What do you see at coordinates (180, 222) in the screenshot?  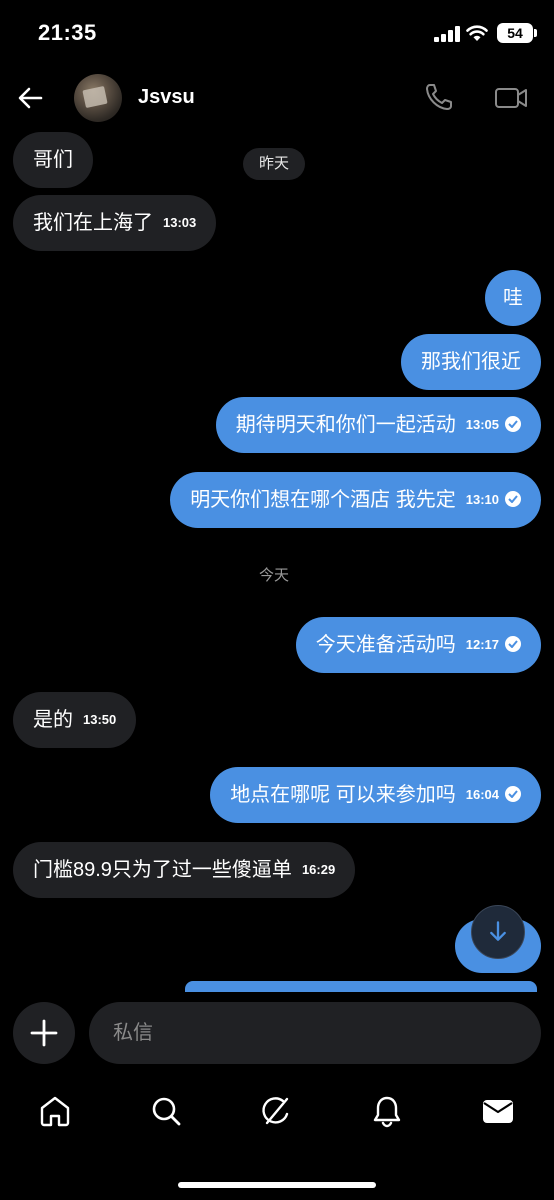 I see `message-time: 13:03` at bounding box center [180, 222].